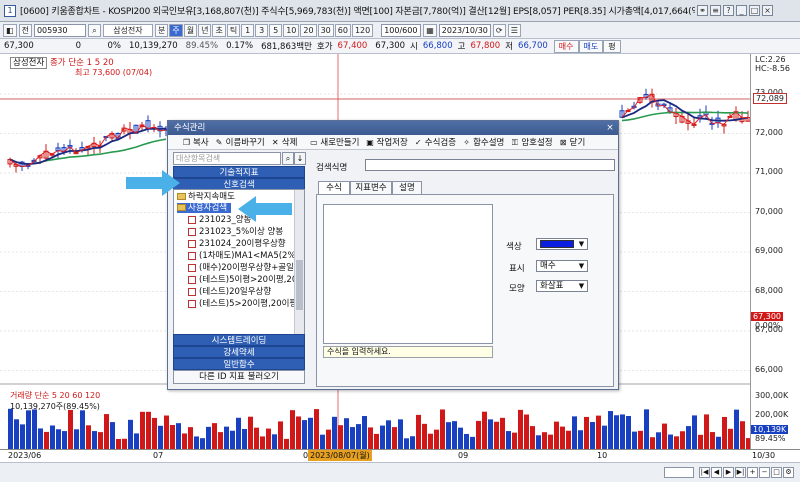  What do you see at coordinates (740, 472) in the screenshot?
I see `last-icon: ▶|` at bounding box center [740, 472].